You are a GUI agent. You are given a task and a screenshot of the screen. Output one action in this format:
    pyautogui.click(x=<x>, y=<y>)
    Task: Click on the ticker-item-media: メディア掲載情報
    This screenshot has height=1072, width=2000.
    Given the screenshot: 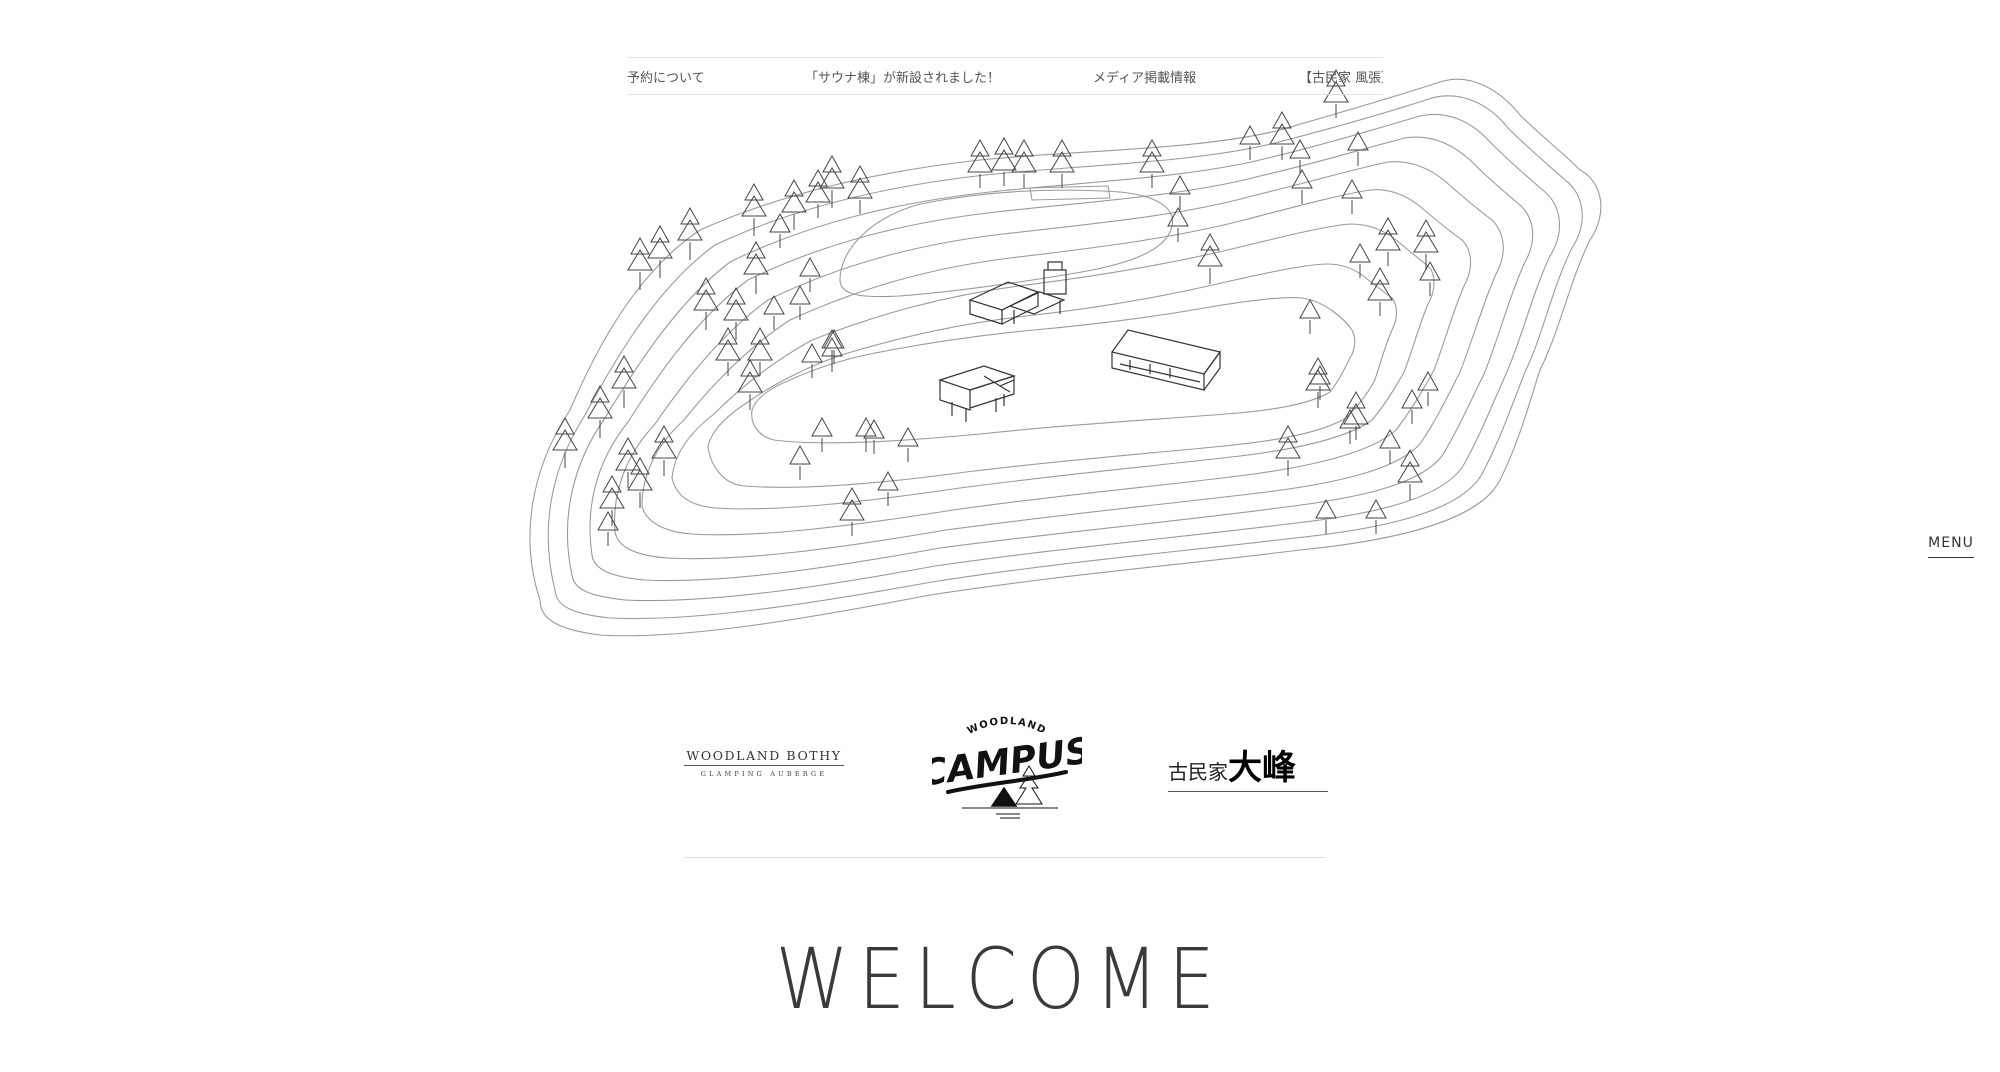 What is the action you would take?
    pyautogui.click(x=1144, y=76)
    